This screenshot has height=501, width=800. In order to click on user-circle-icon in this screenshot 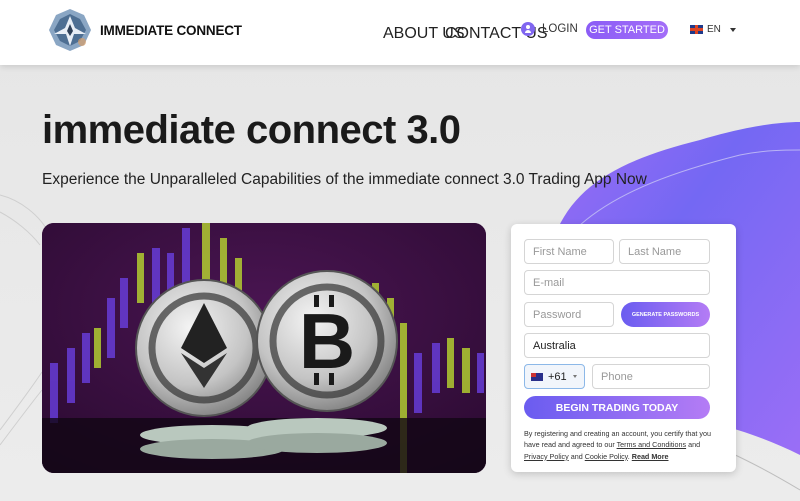, I will do `click(528, 29)`.